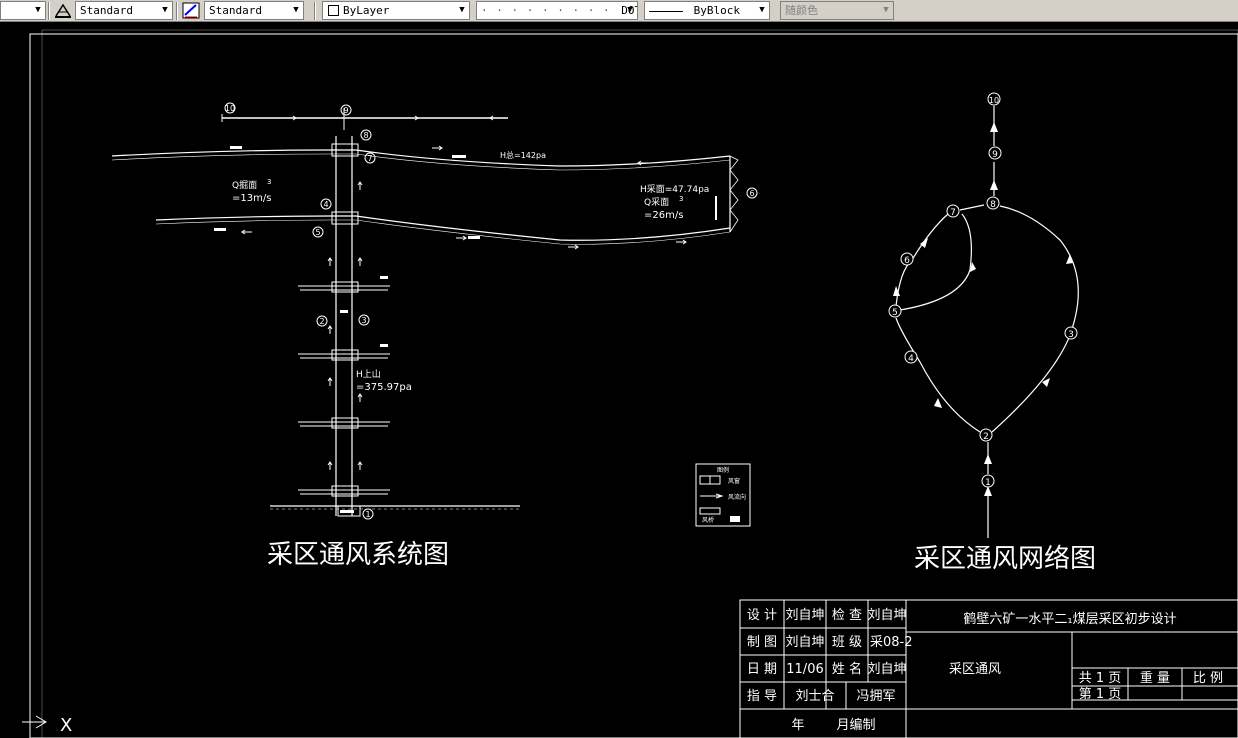 The image size is (1238, 738). Describe the element at coordinates (801, 10) in the screenshot. I see `plot-style-value: 随颜色` at that location.